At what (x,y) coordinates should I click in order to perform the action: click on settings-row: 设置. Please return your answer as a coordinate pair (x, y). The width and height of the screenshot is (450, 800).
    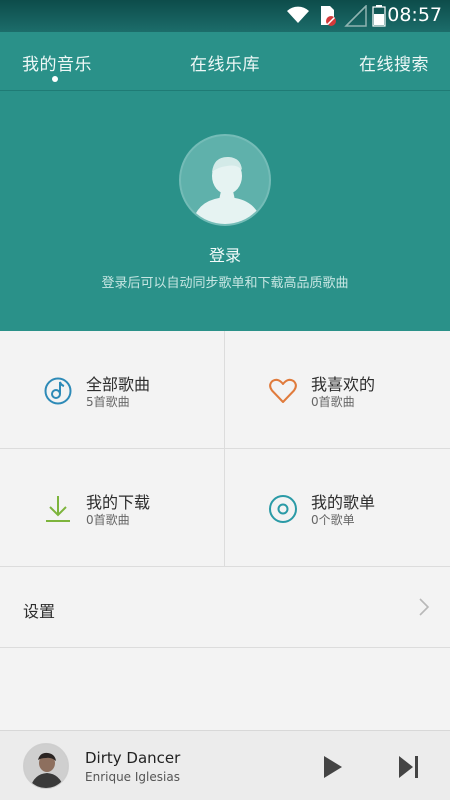
    Looking at the image, I should click on (225, 607).